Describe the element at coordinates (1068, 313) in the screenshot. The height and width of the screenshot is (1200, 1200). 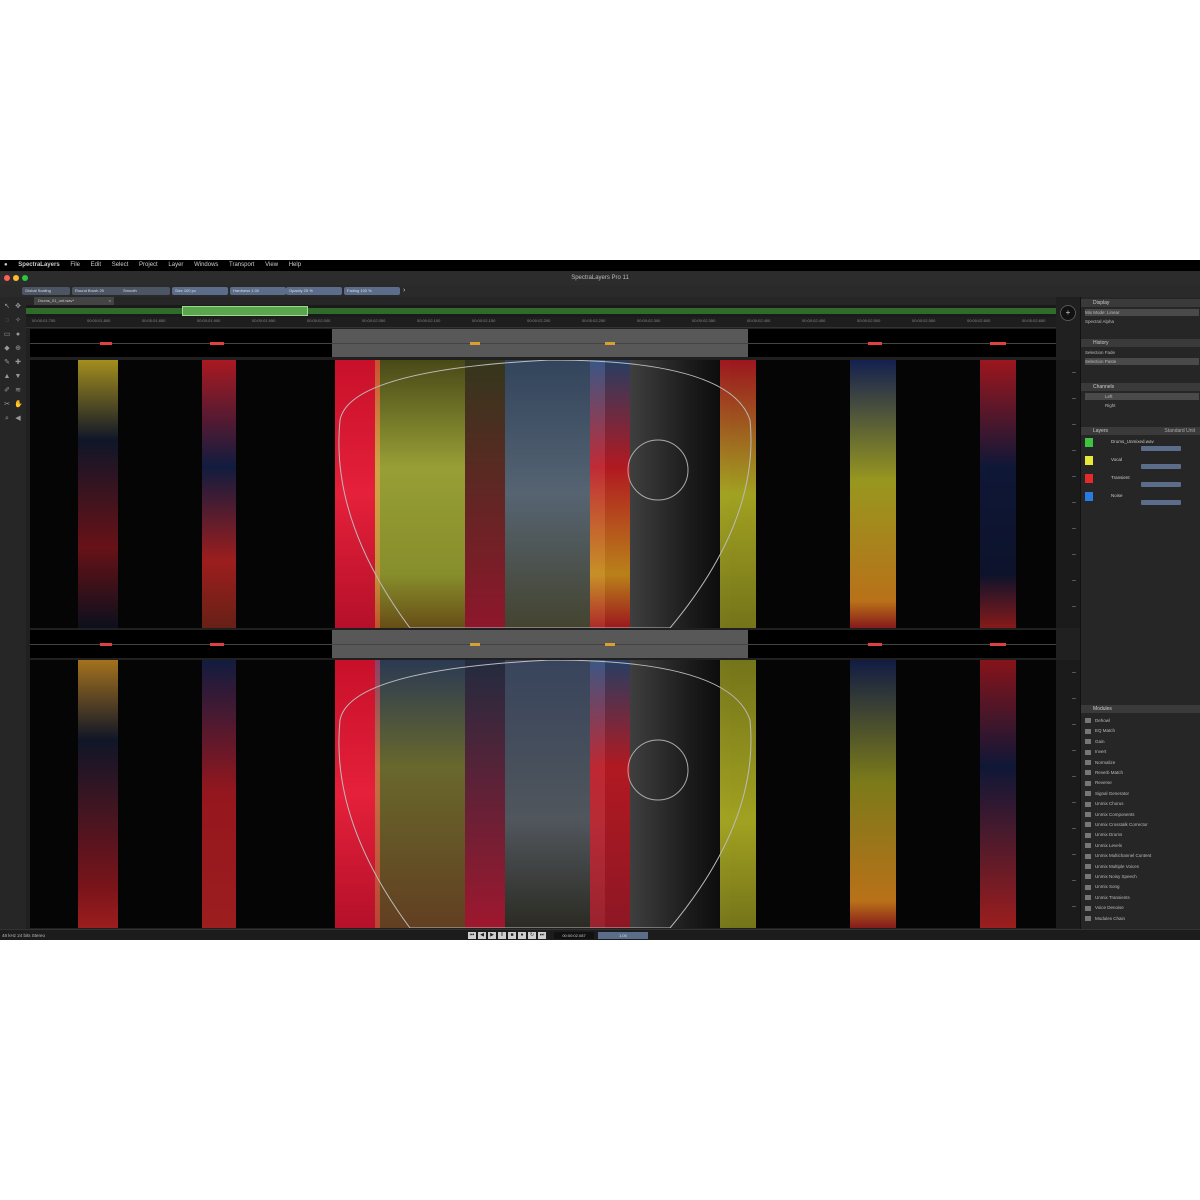
I see `zoom-navigator-icon: +` at that location.